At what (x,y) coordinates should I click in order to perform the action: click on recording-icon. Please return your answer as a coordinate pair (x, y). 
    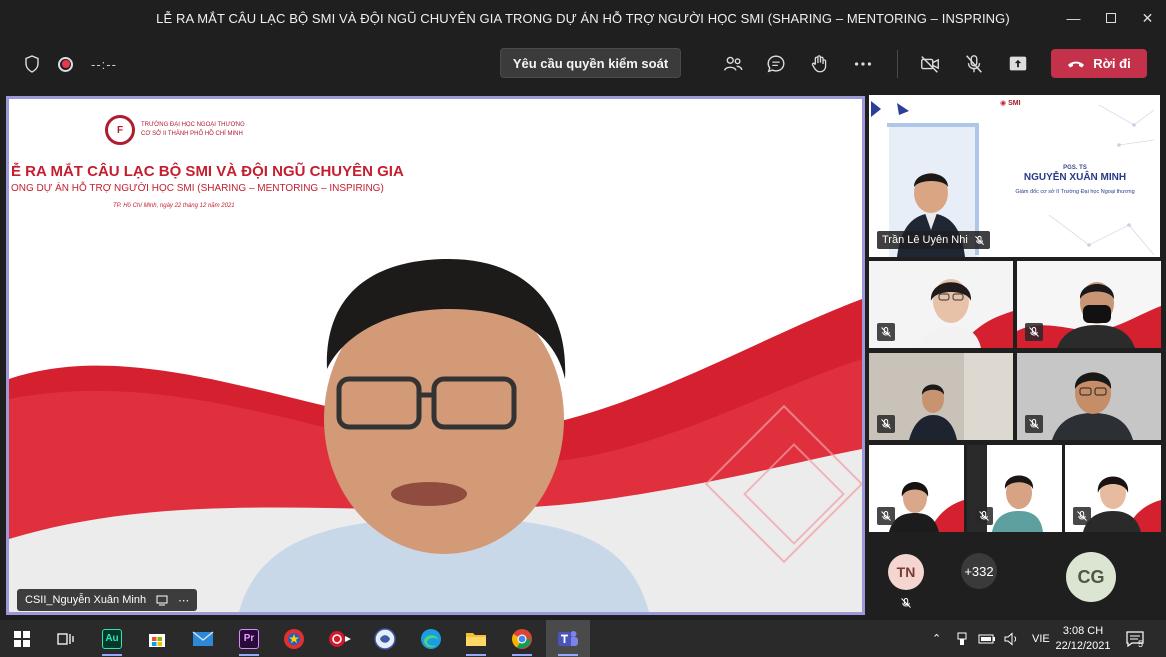
    Looking at the image, I should click on (65, 64).